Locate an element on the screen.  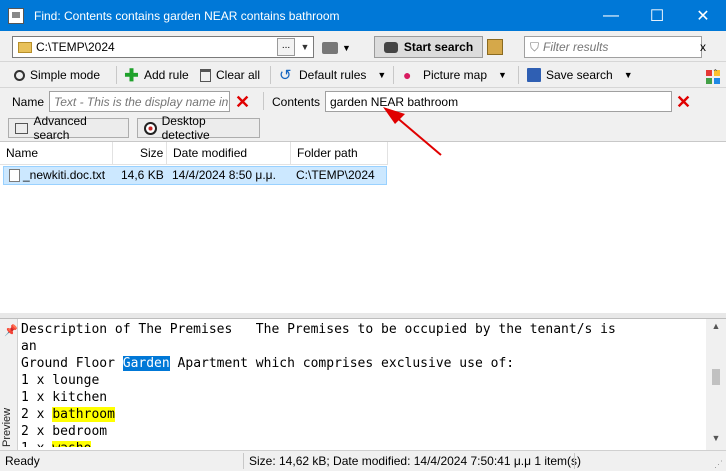
preview-text-segment: 1 x is located at coordinates (36, 444).